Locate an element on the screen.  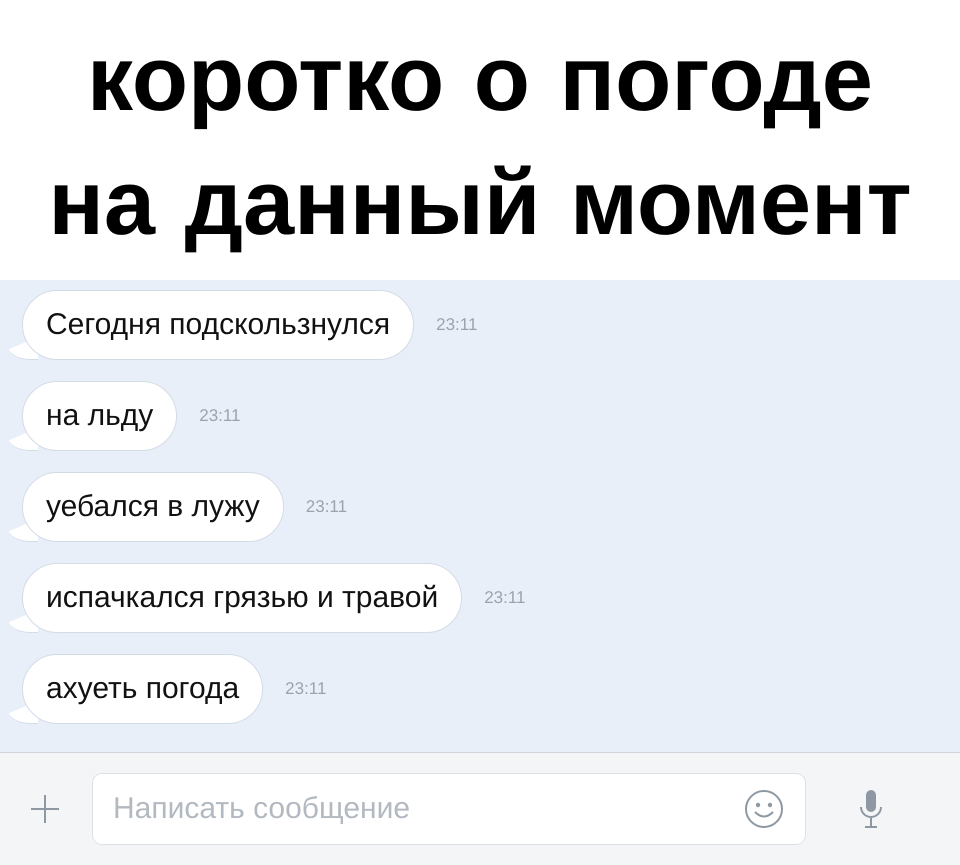
message-bubble: на льду is located at coordinates (93, 416).